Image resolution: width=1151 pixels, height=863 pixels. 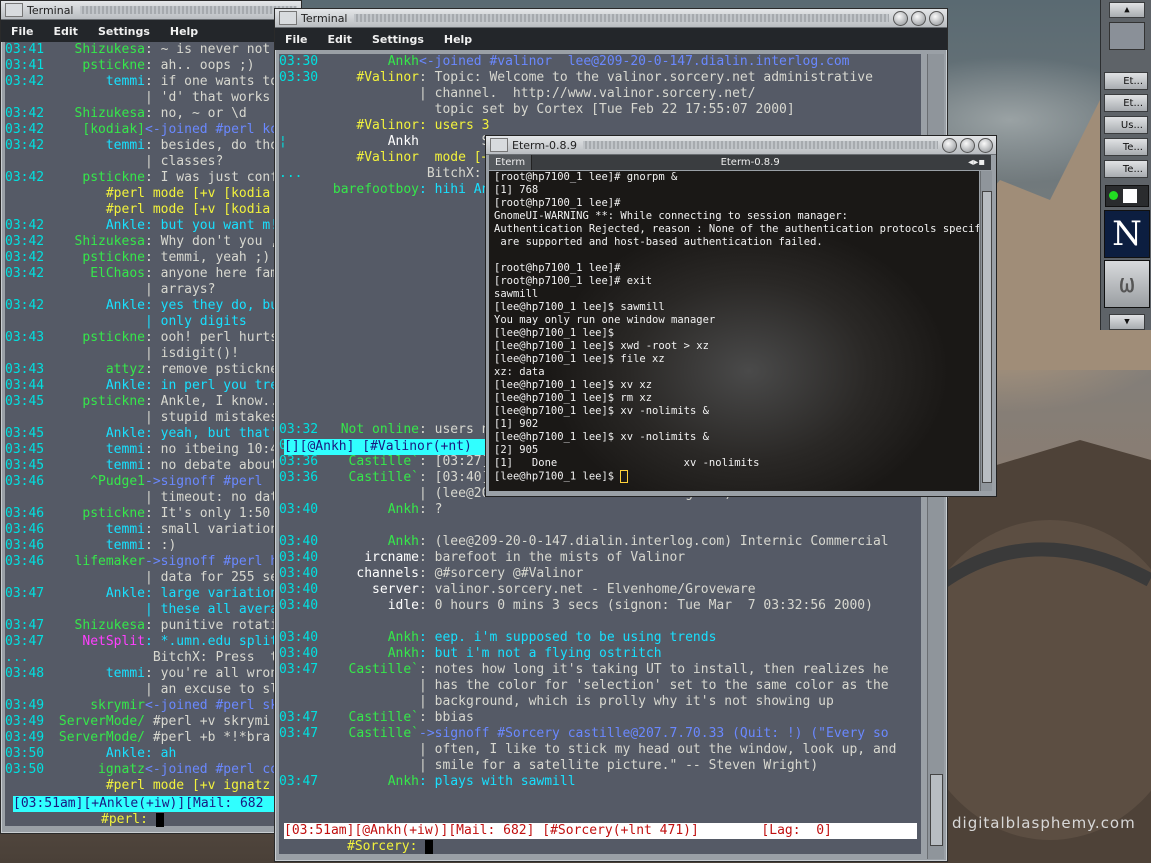 I want to click on terminal-line: 03:42 [kodiak] <-joined #perl ko, so click(x=140, y=130).